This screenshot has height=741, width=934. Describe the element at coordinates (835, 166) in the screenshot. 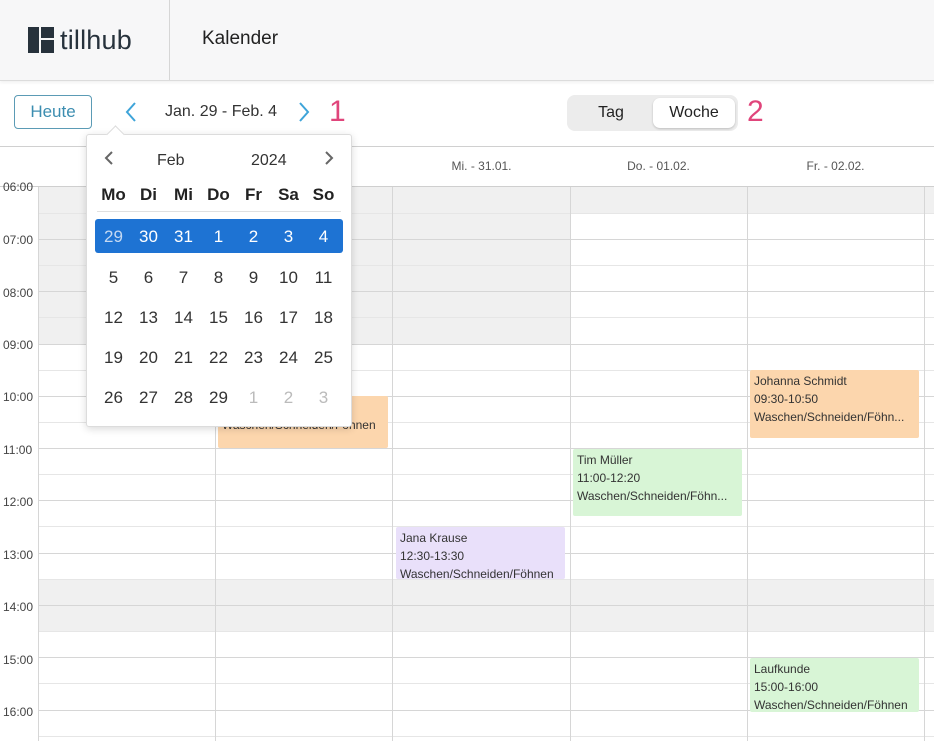

I see `day-header-friday: Fr. - 02.02.` at that location.